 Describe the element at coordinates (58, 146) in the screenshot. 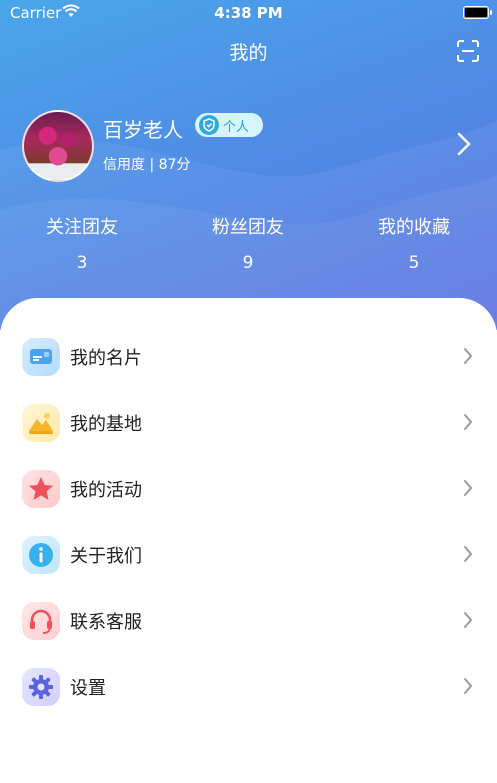

I see `avatar` at that location.